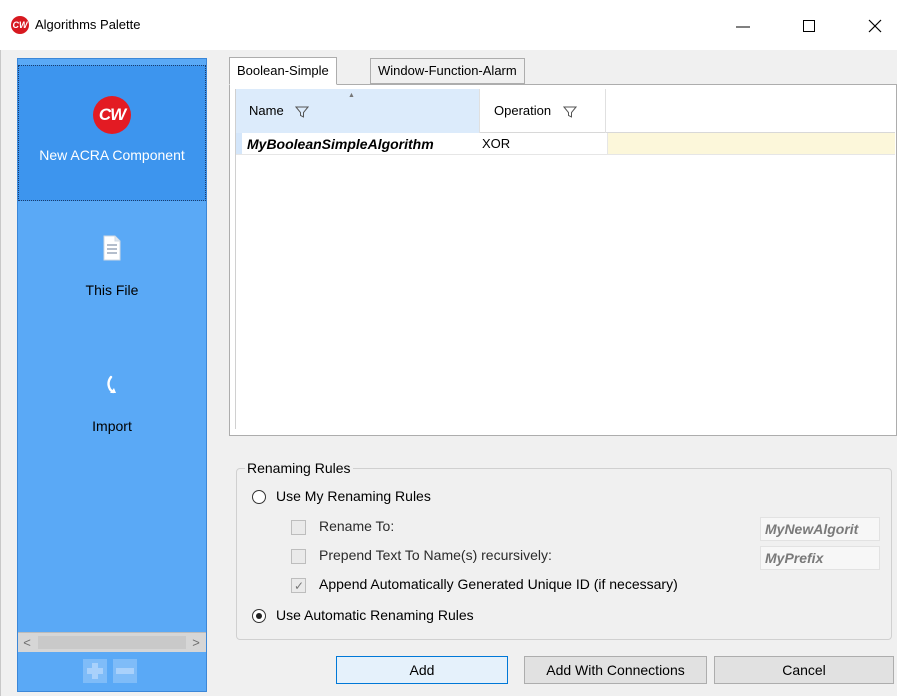  Describe the element at coordinates (565, 144) in the screenshot. I see `table-row: MyBooleanSimpleAlgorithm XOR` at that location.